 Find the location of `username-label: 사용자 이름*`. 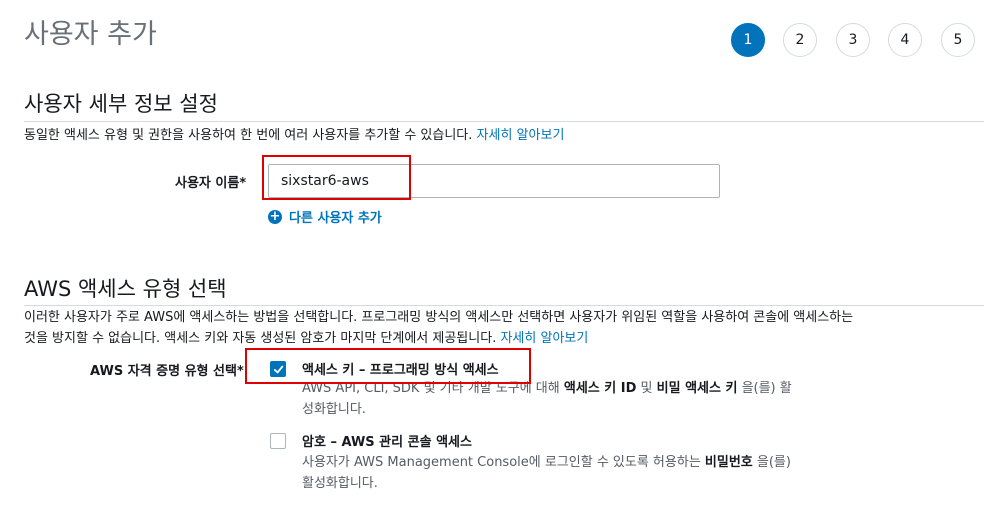

username-label: 사용자 이름* is located at coordinates (211, 183).